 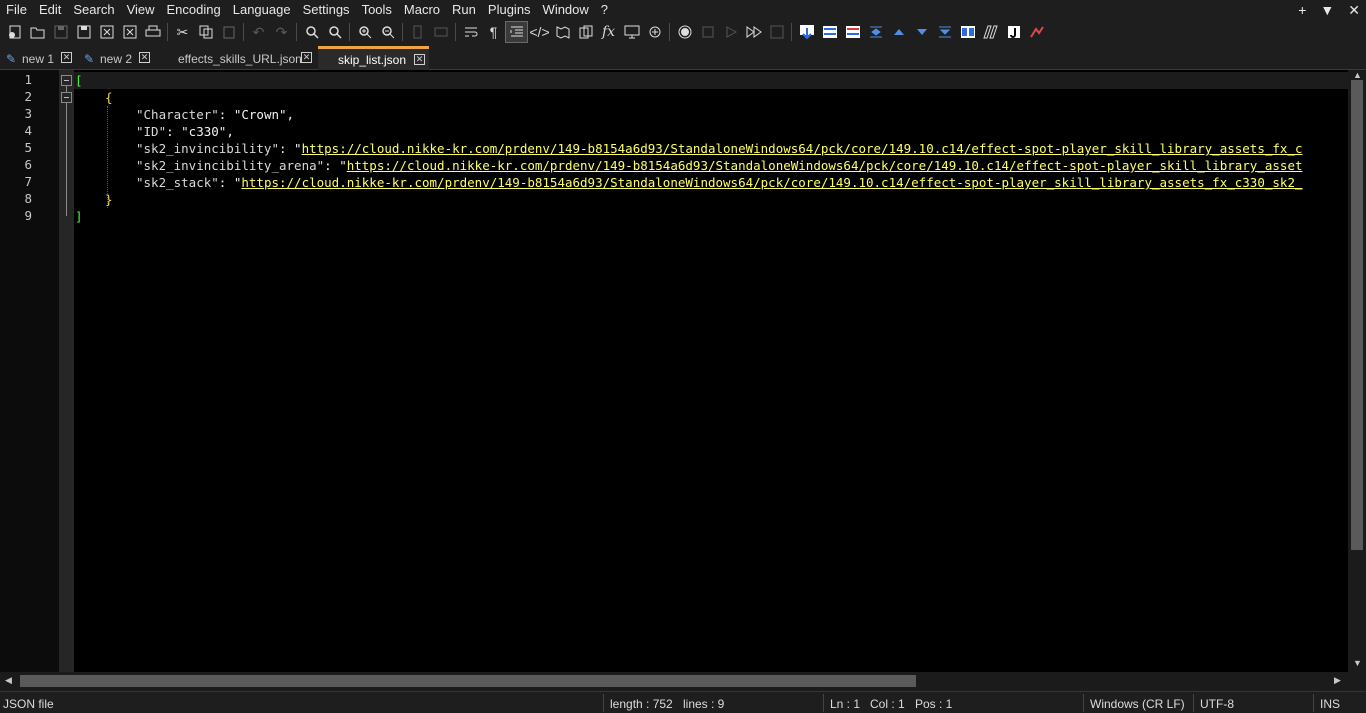 What do you see at coordinates (262, 10) in the screenshot?
I see `menu-language: Language` at bounding box center [262, 10].